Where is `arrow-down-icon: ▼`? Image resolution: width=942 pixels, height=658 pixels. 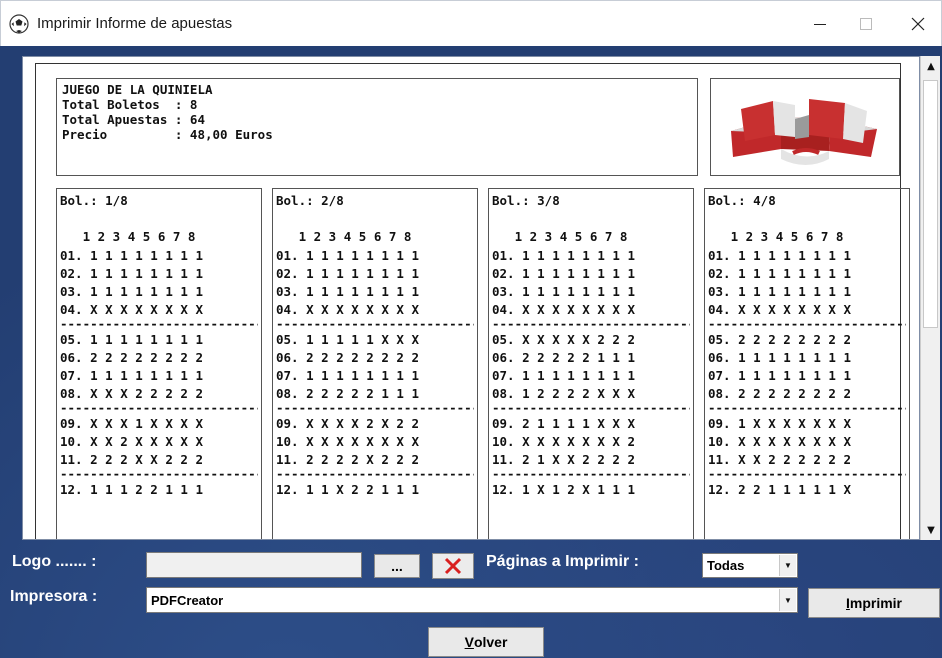 arrow-down-icon: ▼ is located at coordinates (931, 530).